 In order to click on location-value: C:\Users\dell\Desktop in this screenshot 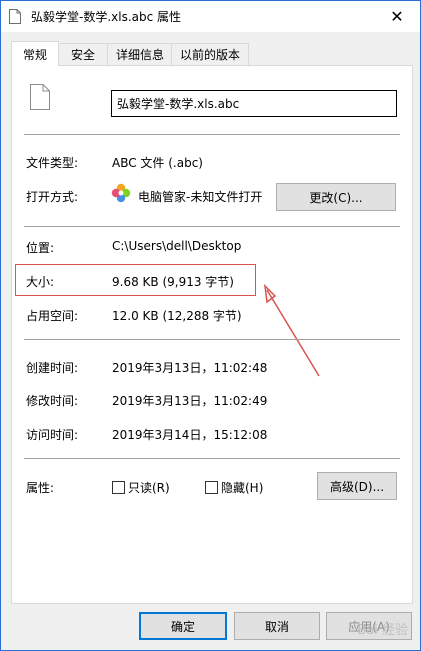, I will do `click(177, 246)`.